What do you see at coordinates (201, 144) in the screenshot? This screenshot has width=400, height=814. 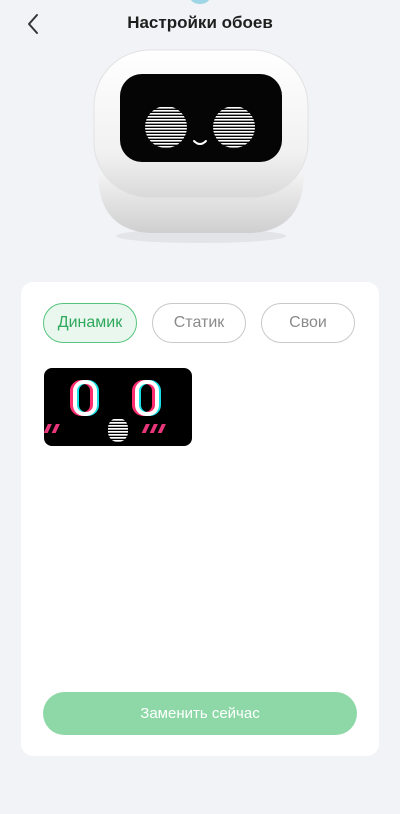 I see `device-preview` at bounding box center [201, 144].